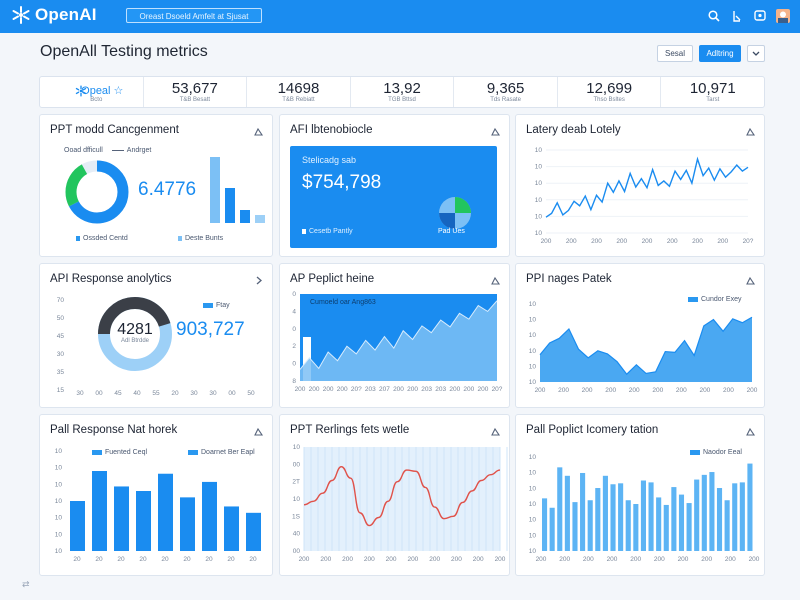 This screenshot has height=600, width=800. I want to click on legend-swatch, so click(693, 299).